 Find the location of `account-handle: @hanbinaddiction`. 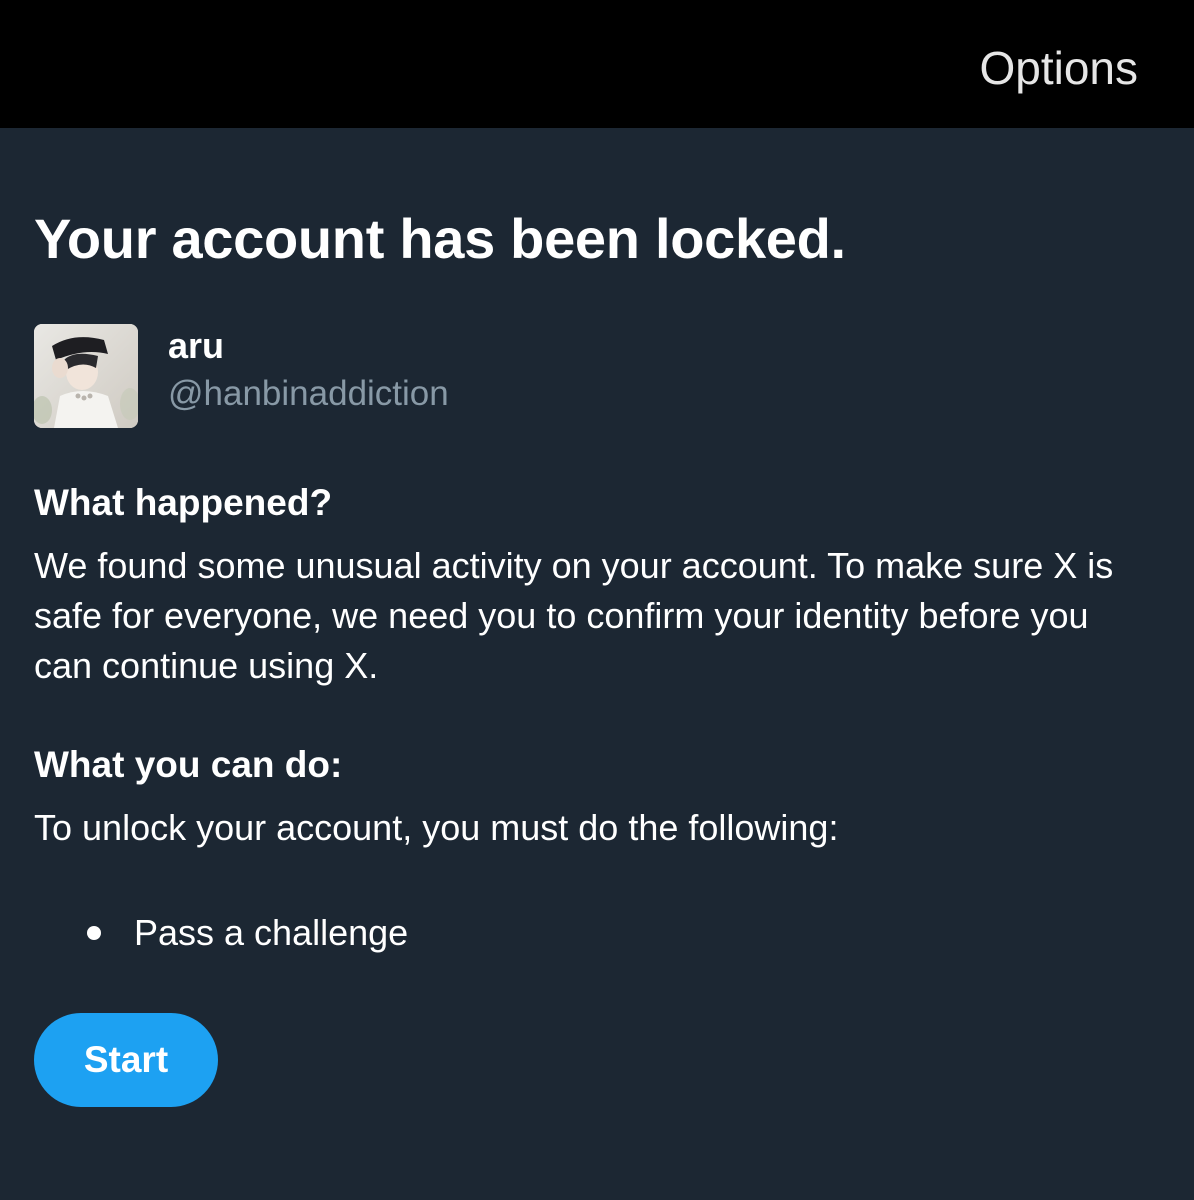

account-handle: @hanbinaddiction is located at coordinates (308, 393).